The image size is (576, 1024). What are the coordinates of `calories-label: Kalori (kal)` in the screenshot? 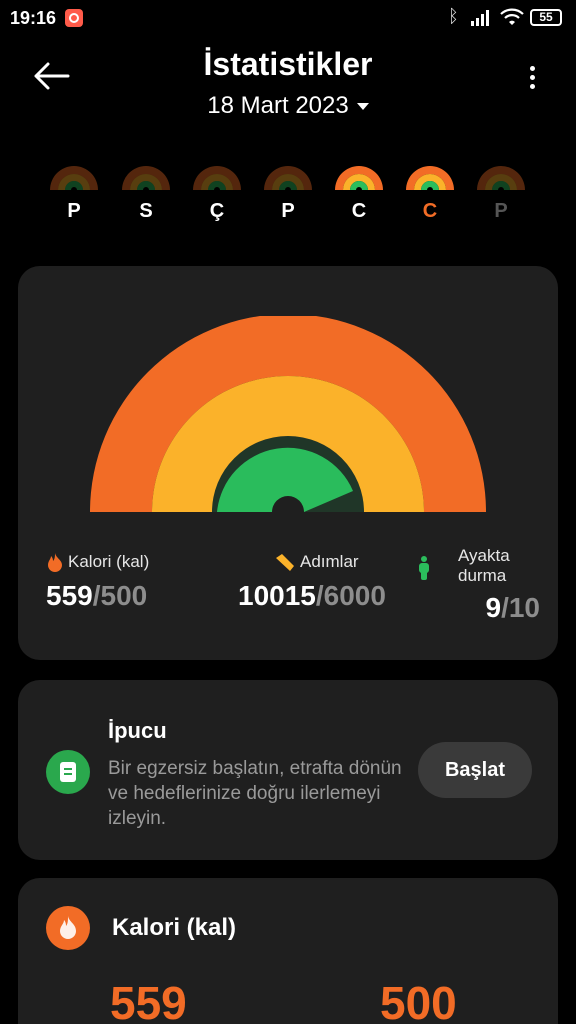 It's located at (109, 561).